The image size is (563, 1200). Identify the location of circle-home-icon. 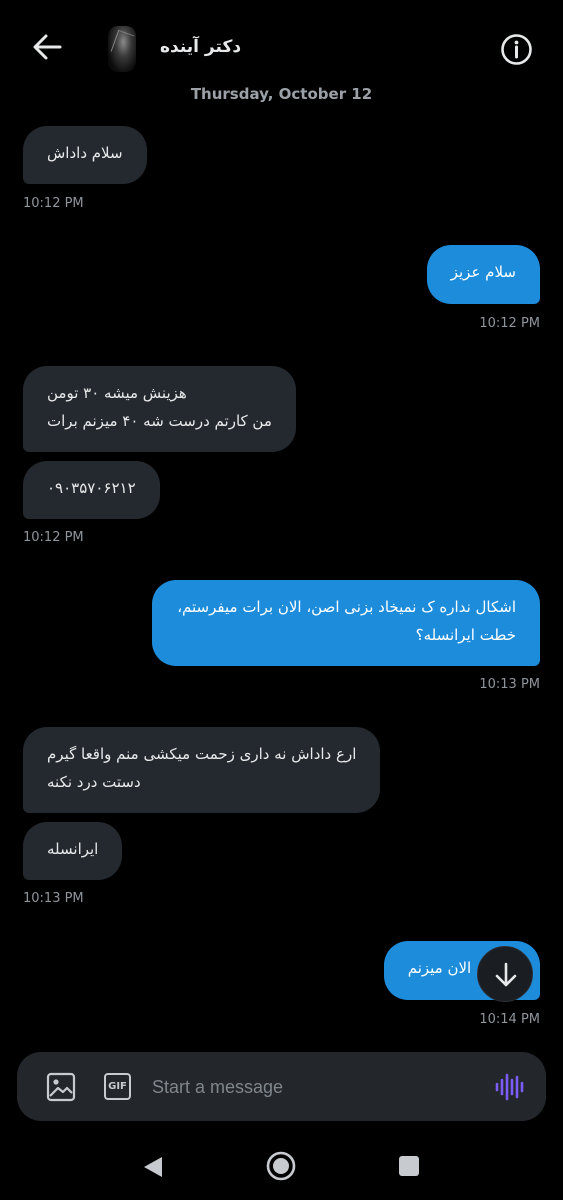
(281, 1166).